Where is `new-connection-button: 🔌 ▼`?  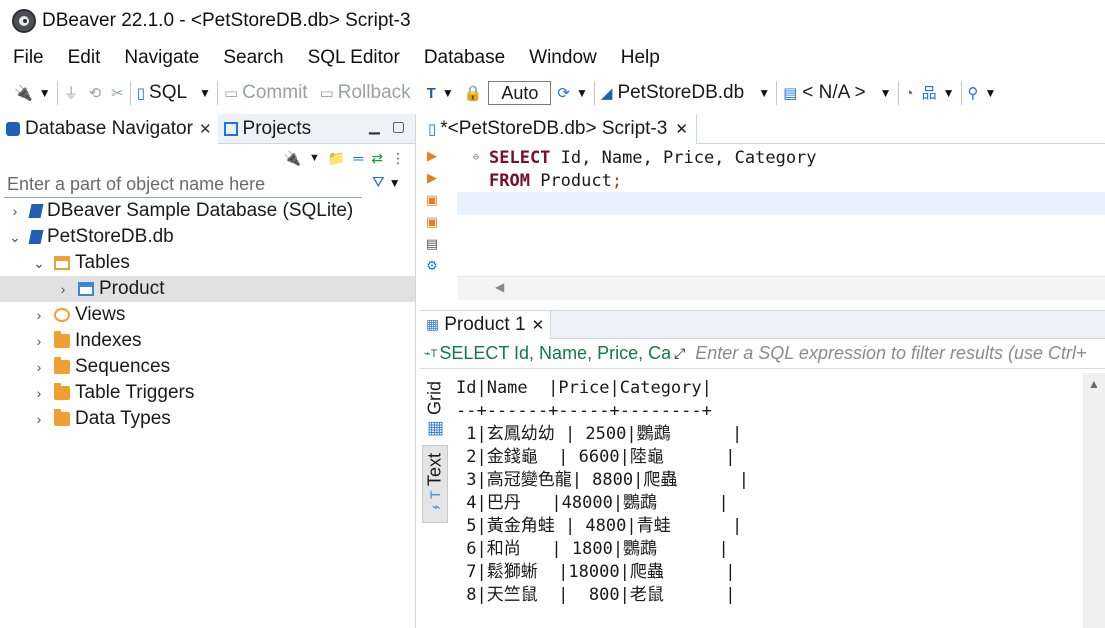
new-connection-button: 🔌 ▼ is located at coordinates (32, 93).